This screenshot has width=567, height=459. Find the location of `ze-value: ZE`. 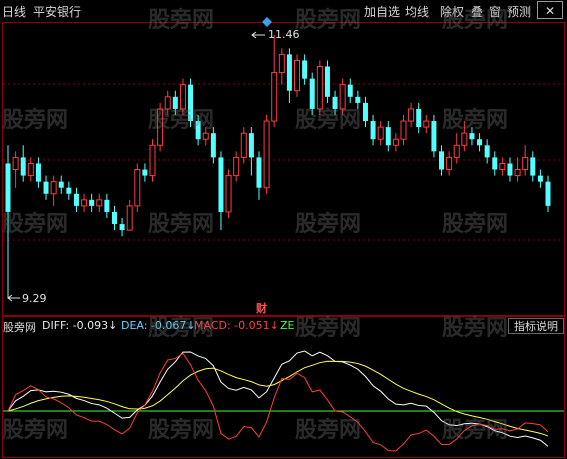

ze-value: ZE is located at coordinates (287, 325).